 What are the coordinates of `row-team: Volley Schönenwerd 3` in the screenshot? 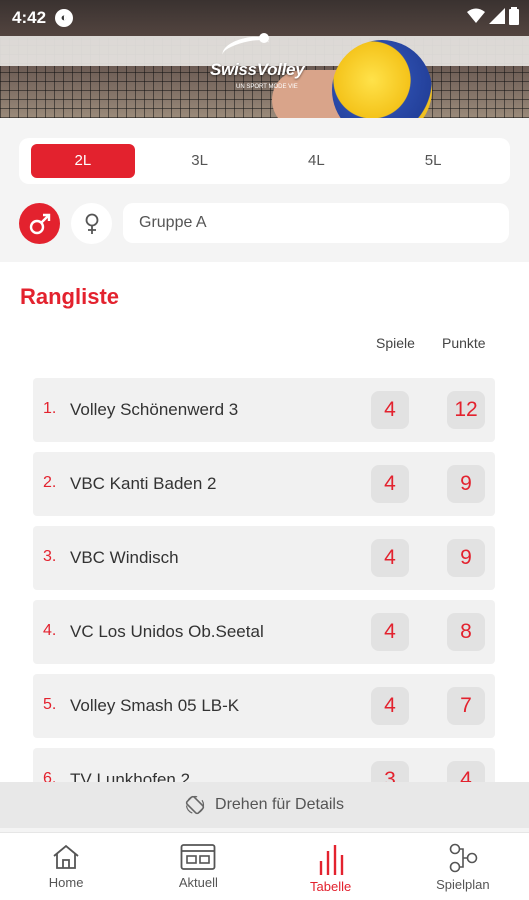 It's located at (154, 409).